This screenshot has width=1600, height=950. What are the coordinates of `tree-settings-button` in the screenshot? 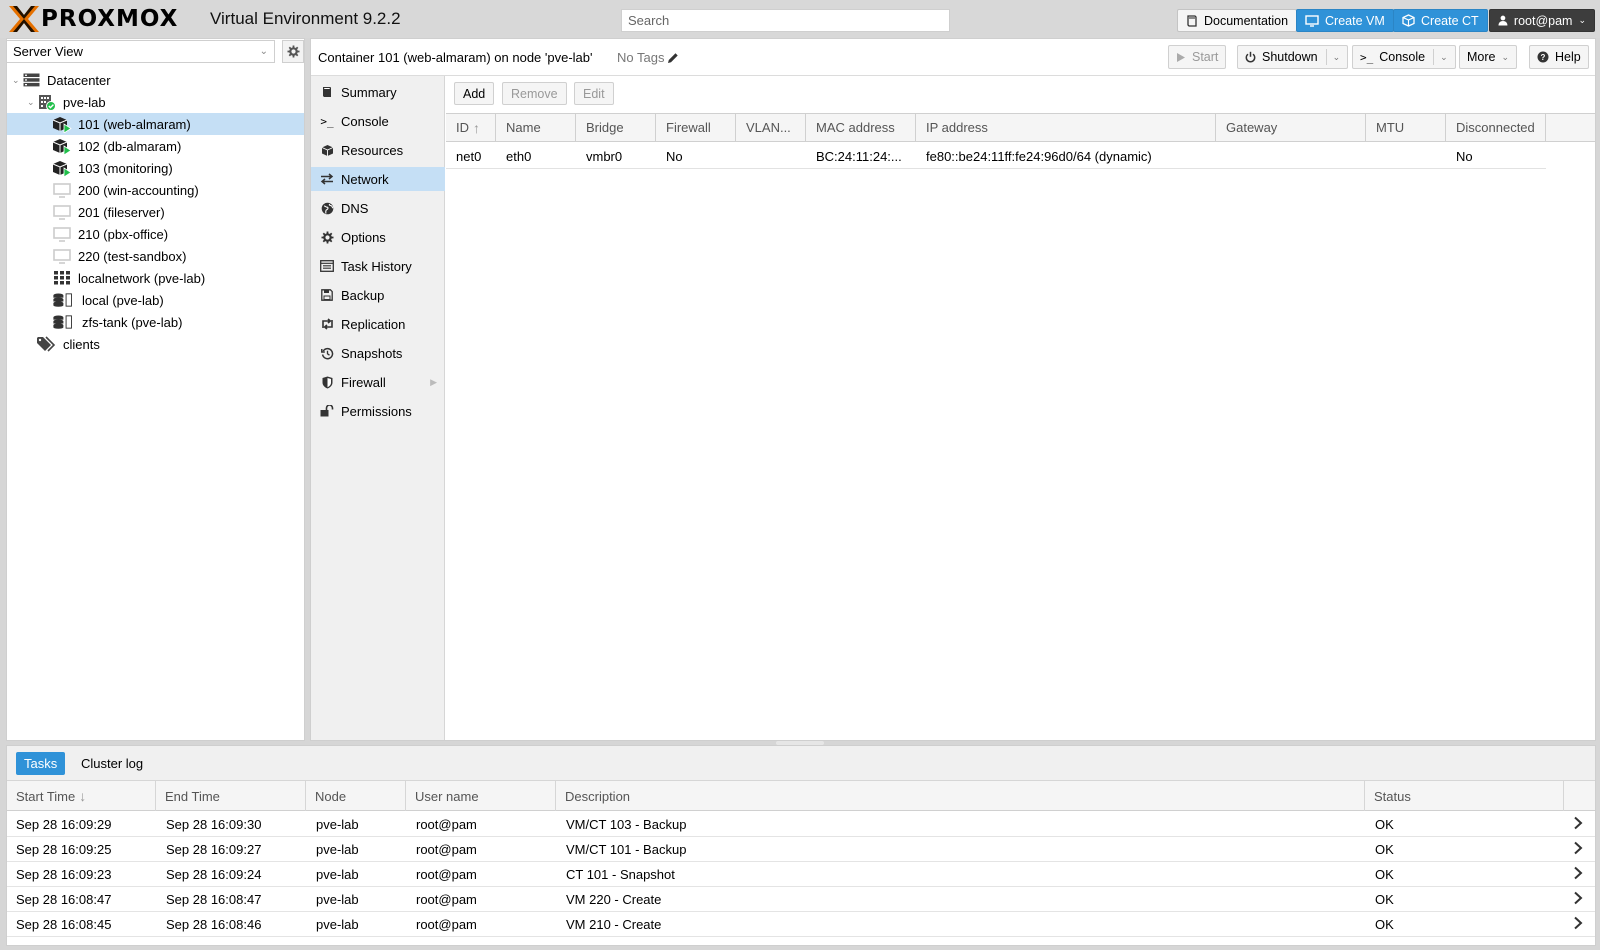 It's located at (293, 51).